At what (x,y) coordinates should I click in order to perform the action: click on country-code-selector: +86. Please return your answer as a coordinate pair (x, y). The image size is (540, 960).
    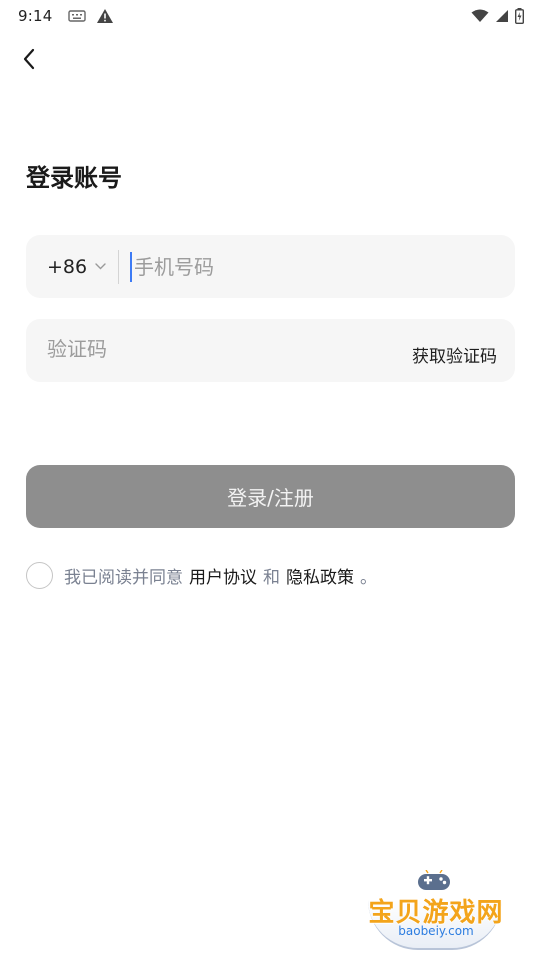
    Looking at the image, I should click on (72, 266).